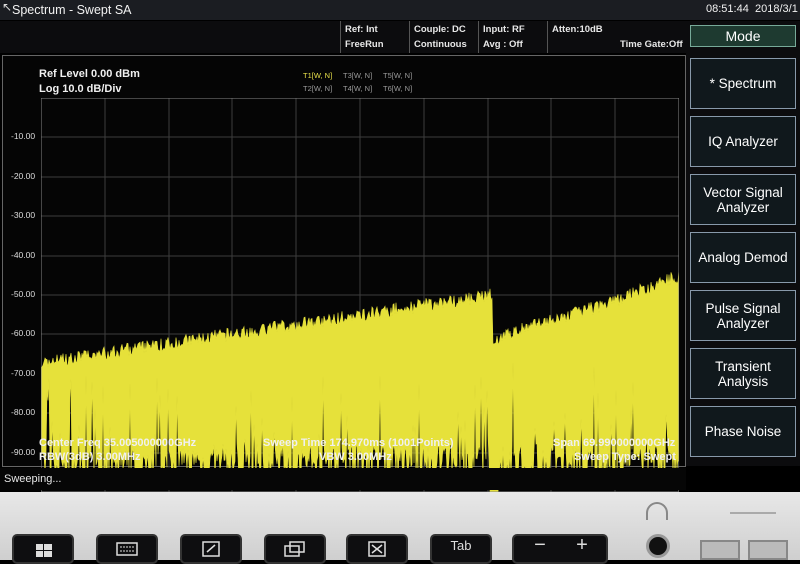  Describe the element at coordinates (582, 545) in the screenshot. I see `plus-label: +` at that location.